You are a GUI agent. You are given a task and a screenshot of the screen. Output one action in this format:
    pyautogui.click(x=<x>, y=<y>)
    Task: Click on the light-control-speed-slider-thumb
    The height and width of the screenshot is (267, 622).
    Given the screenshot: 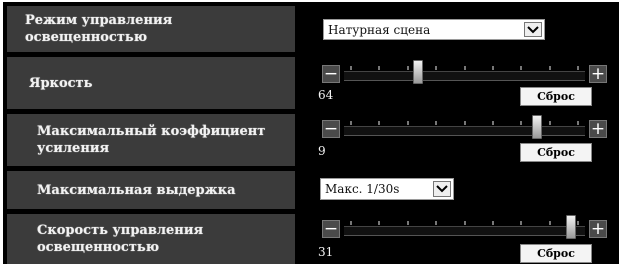 What is the action you would take?
    pyautogui.click(x=571, y=227)
    